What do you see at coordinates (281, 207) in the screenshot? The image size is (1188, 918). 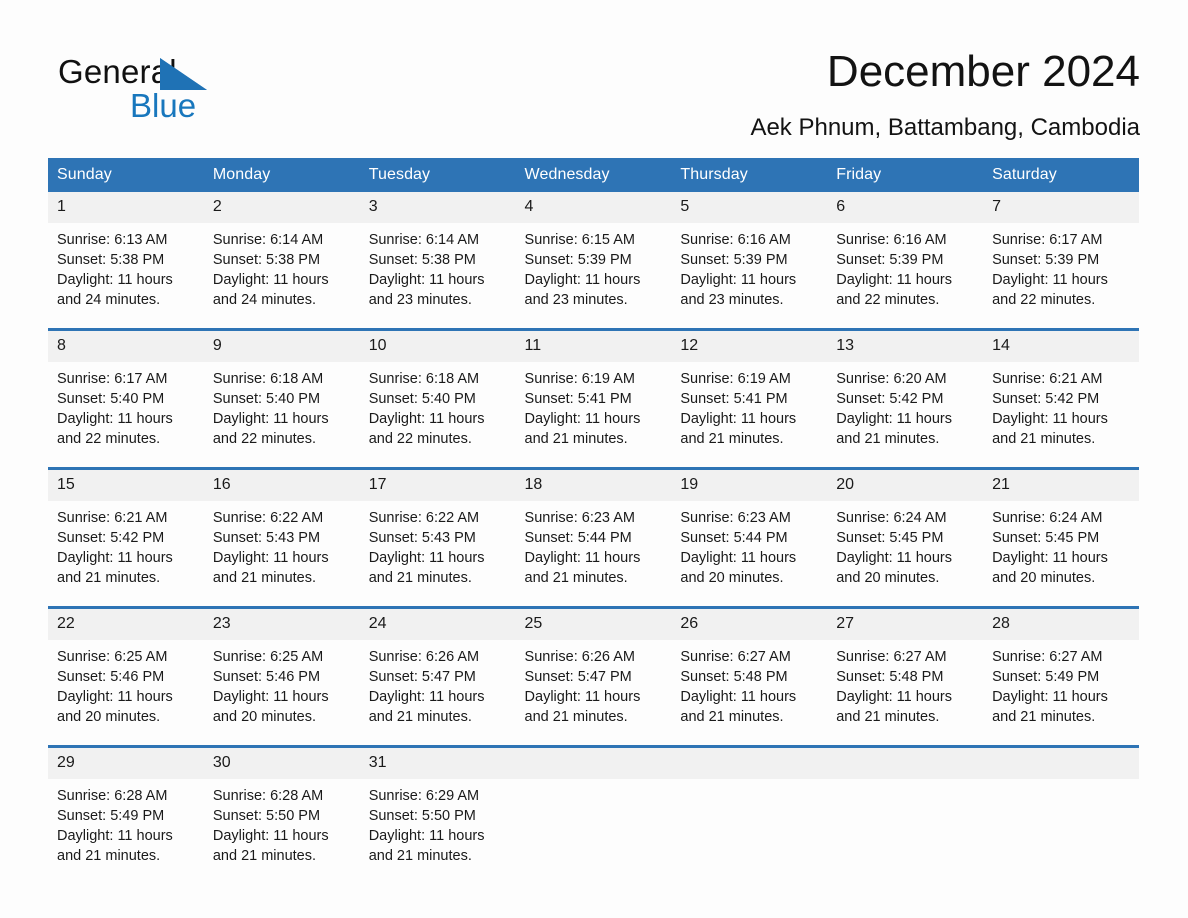 I see `day-number: 2` at bounding box center [281, 207].